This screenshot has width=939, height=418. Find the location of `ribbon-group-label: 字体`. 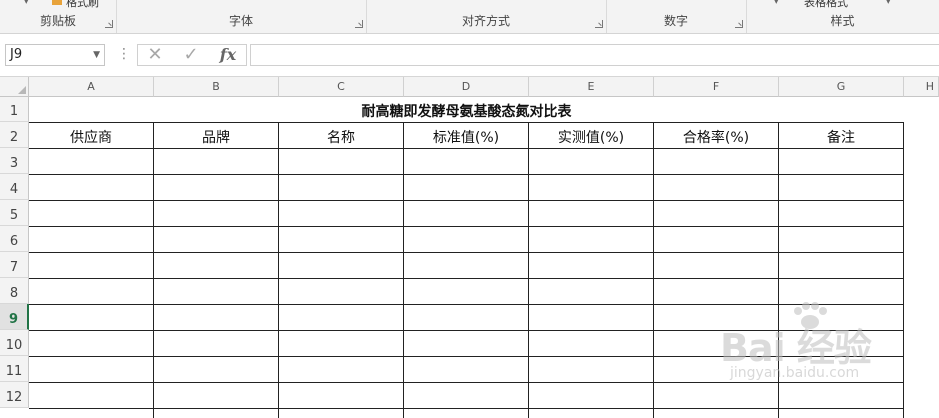

ribbon-group-label: 字体 is located at coordinates (240, 21).